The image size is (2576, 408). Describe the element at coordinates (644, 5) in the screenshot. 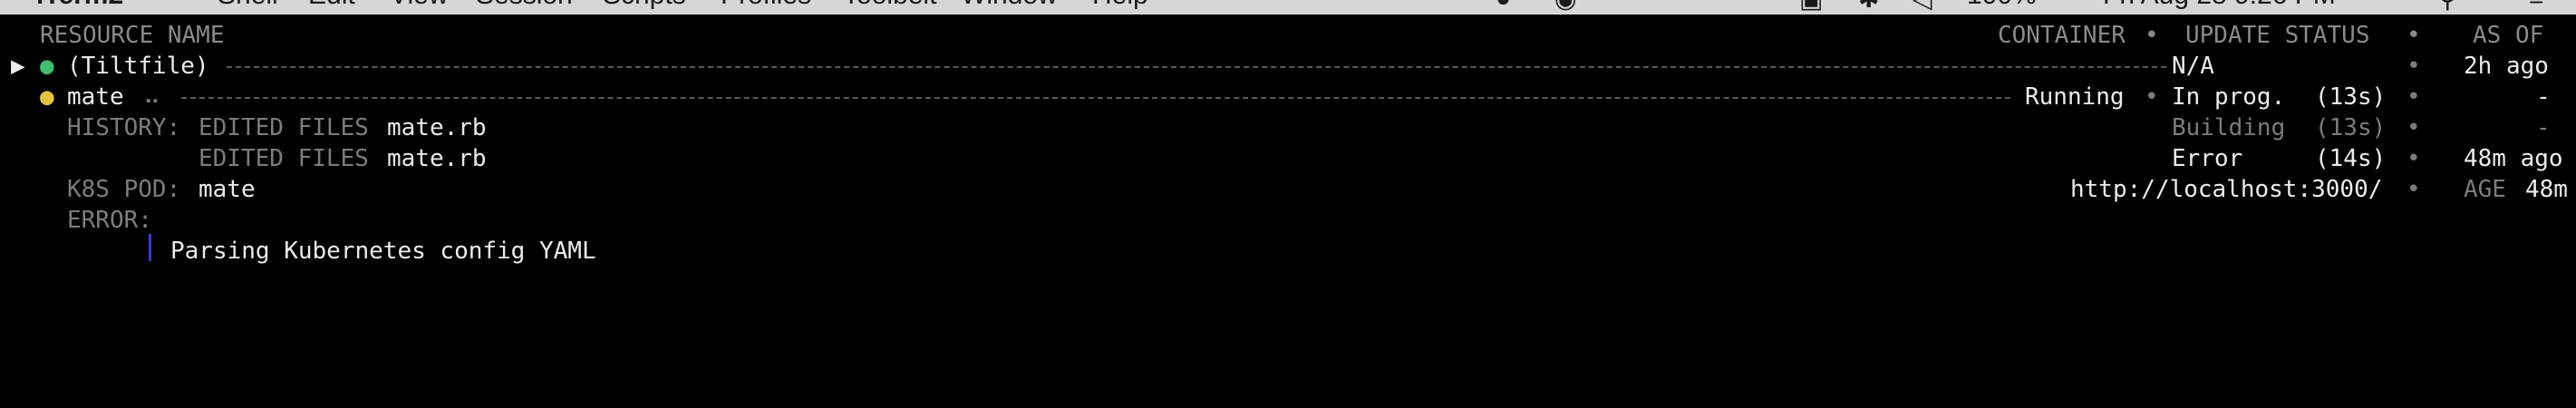

I see `menu-scripts: Scripts` at that location.